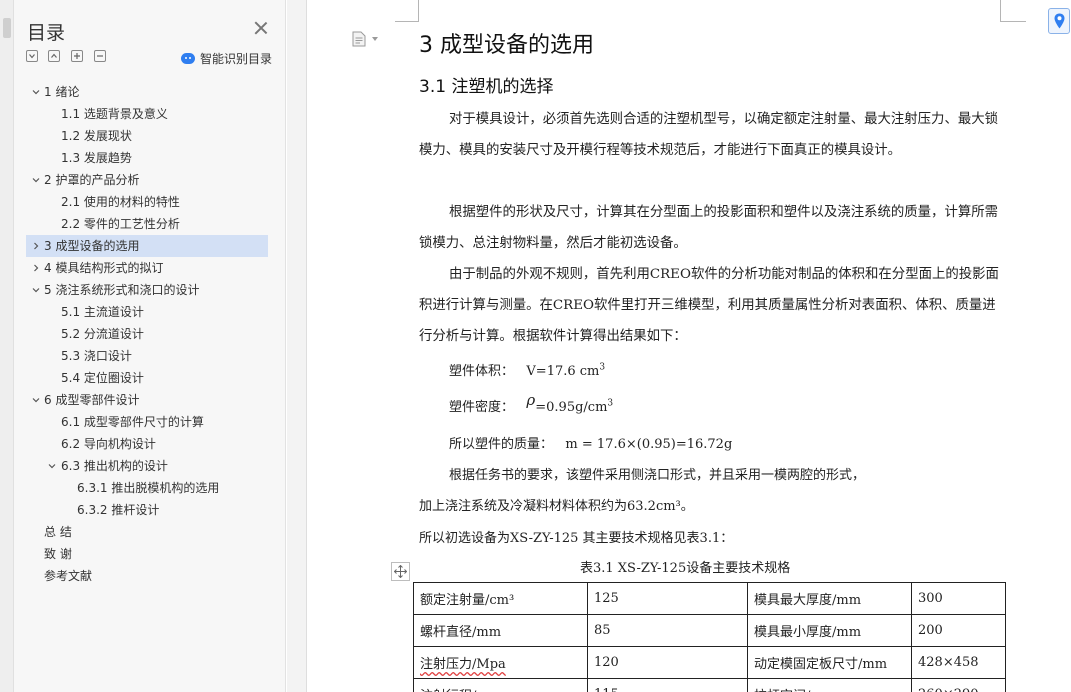 This screenshot has height=692, width=1071. Describe the element at coordinates (147, 268) in the screenshot. I see `toc-item: 4 模具结构形式的拟订` at that location.